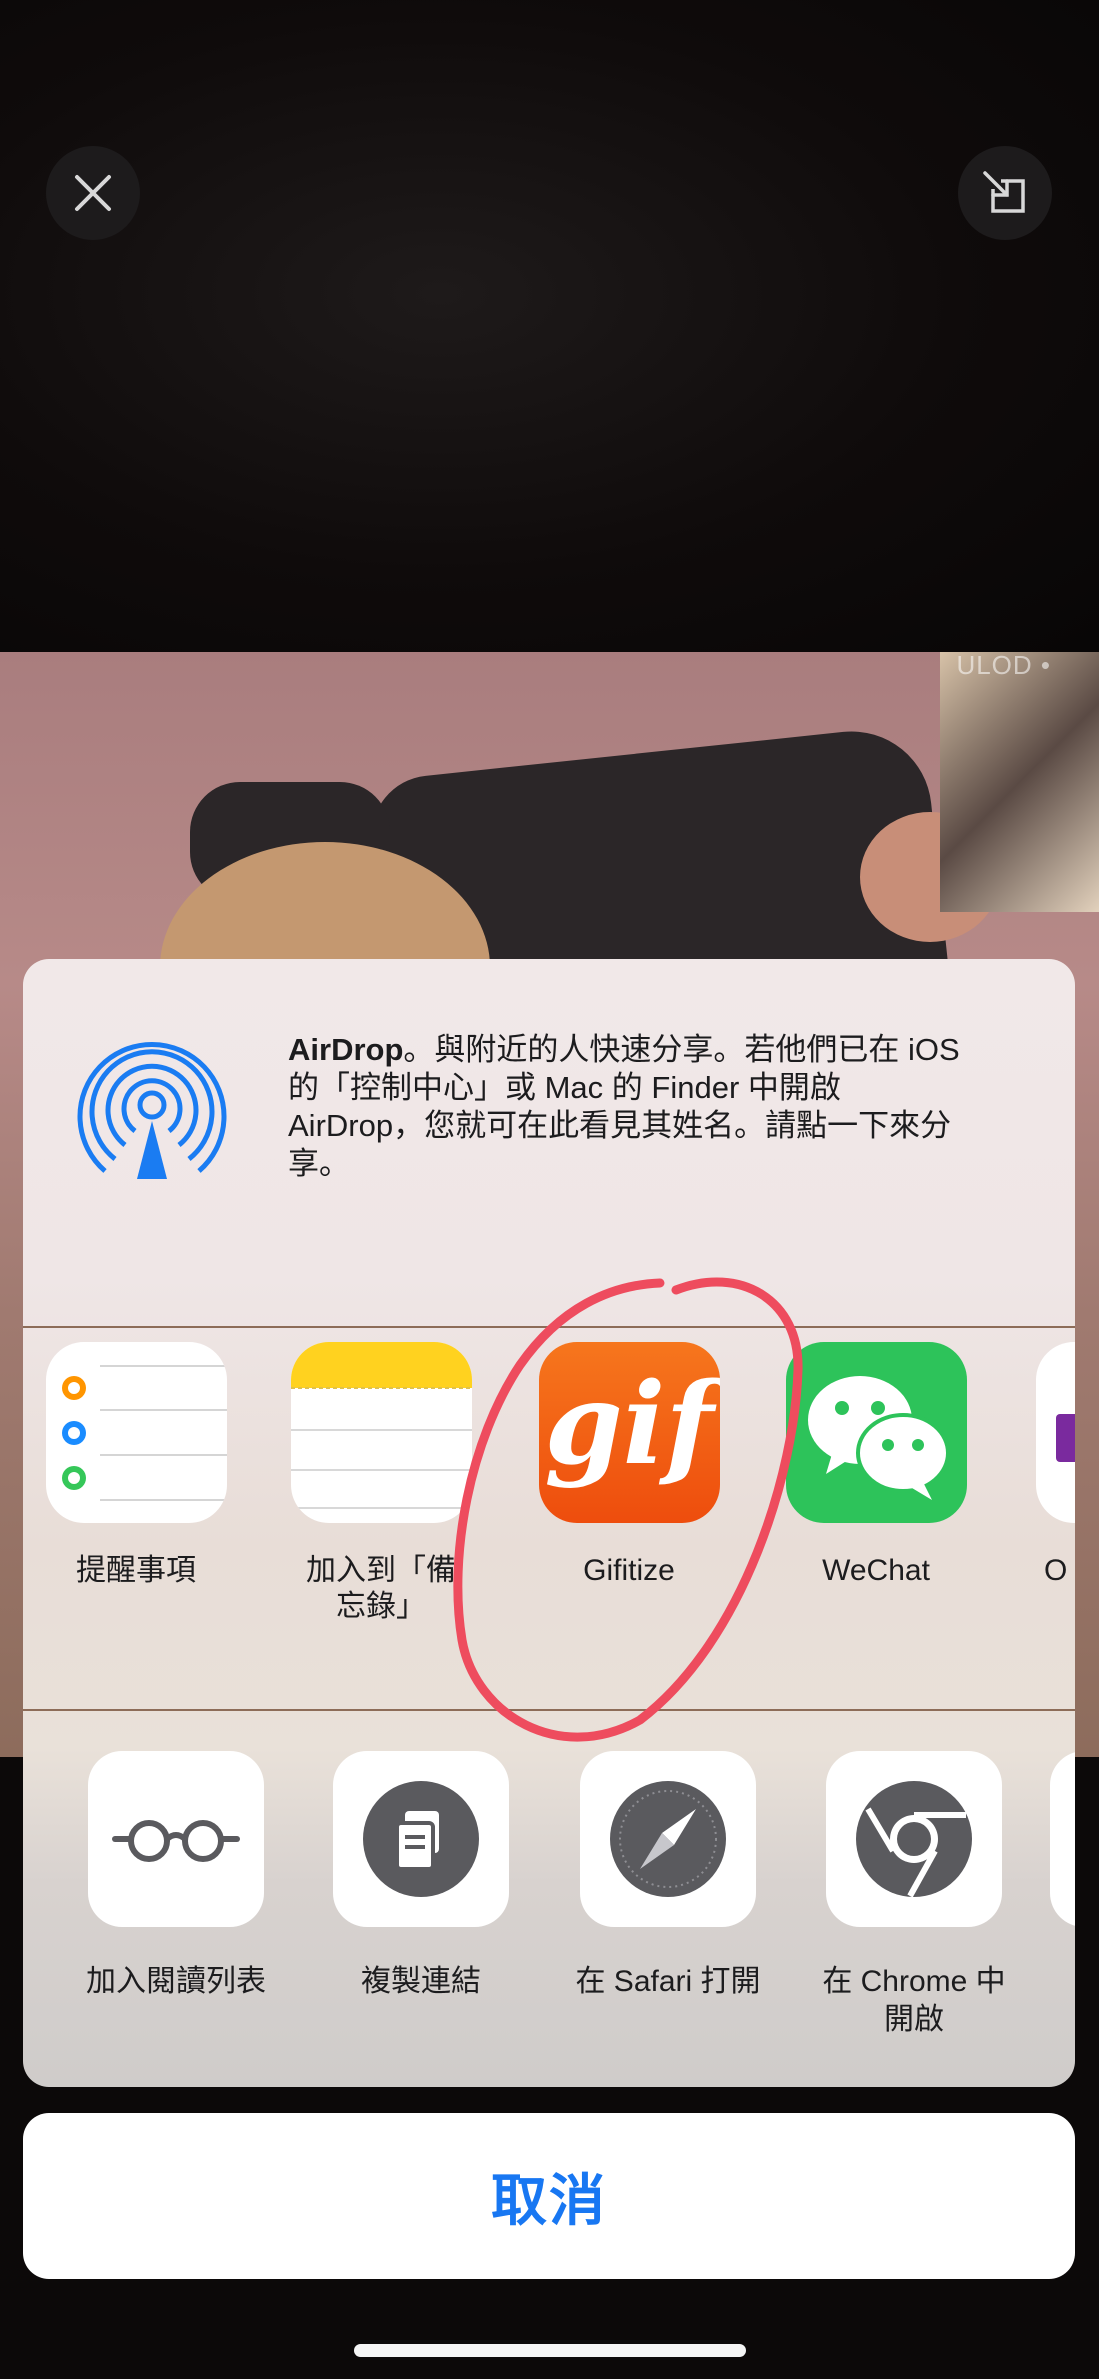 The image size is (1099, 2379). Describe the element at coordinates (549, 1911) in the screenshot. I see `action-row: 加入閱讀列表 複製連結 在 Safari 打開 在 Chrome 中 開啟` at that location.